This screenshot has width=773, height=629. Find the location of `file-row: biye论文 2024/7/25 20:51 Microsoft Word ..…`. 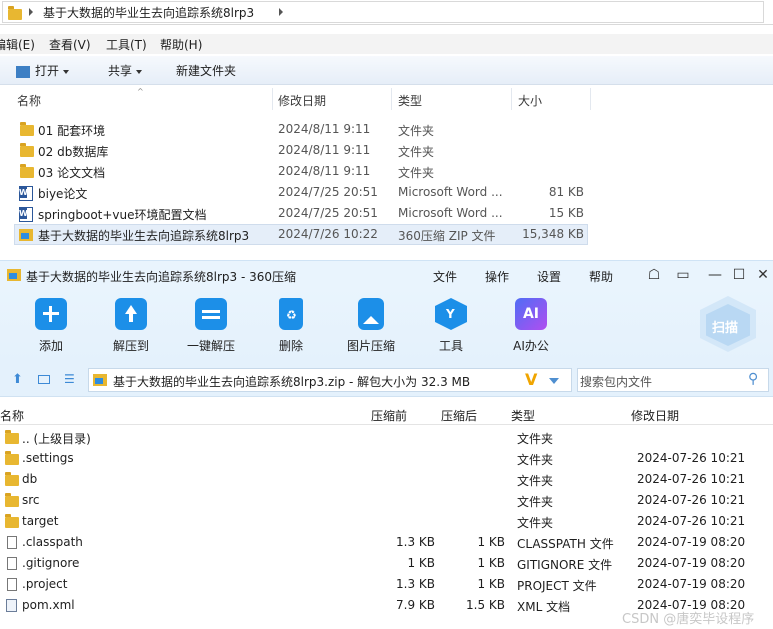

file-row: biye论文 2024/7/25 20:51 Microsoft Word ..… is located at coordinates (301, 192).